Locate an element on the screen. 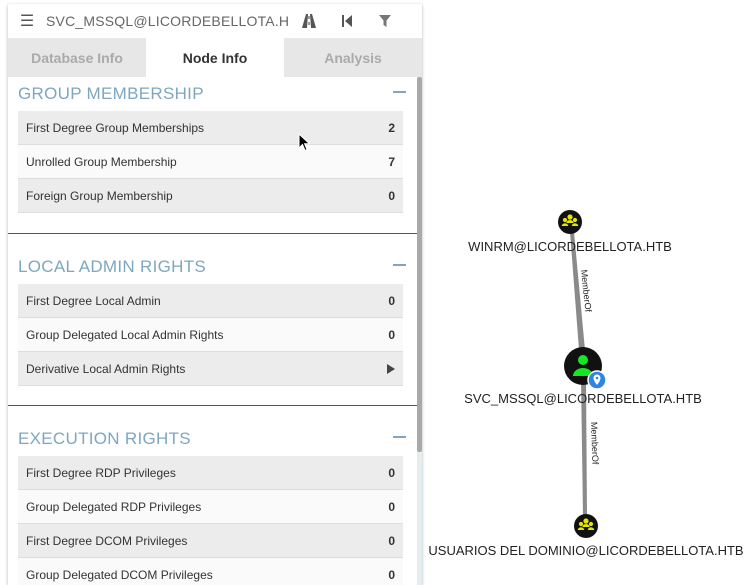 This screenshot has width=753, height=585. filter-icon is located at coordinates (385, 21).